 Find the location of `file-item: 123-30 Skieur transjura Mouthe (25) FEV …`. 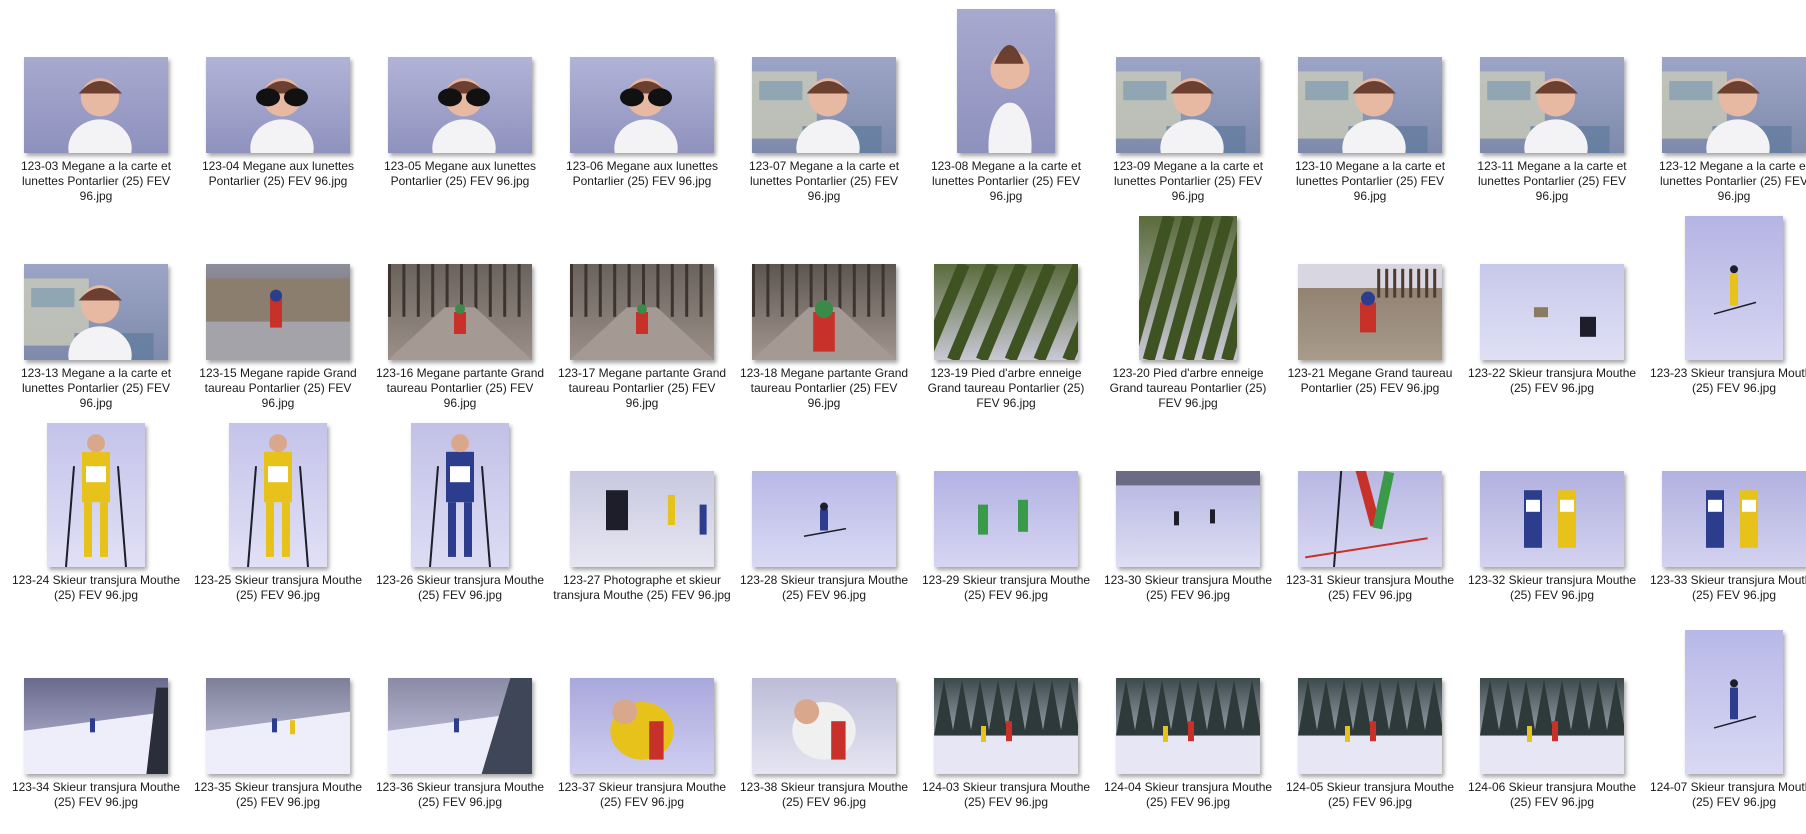

file-item: 123-30 Skieur transjura Mouthe (25) FEV … is located at coordinates (1188, 523).